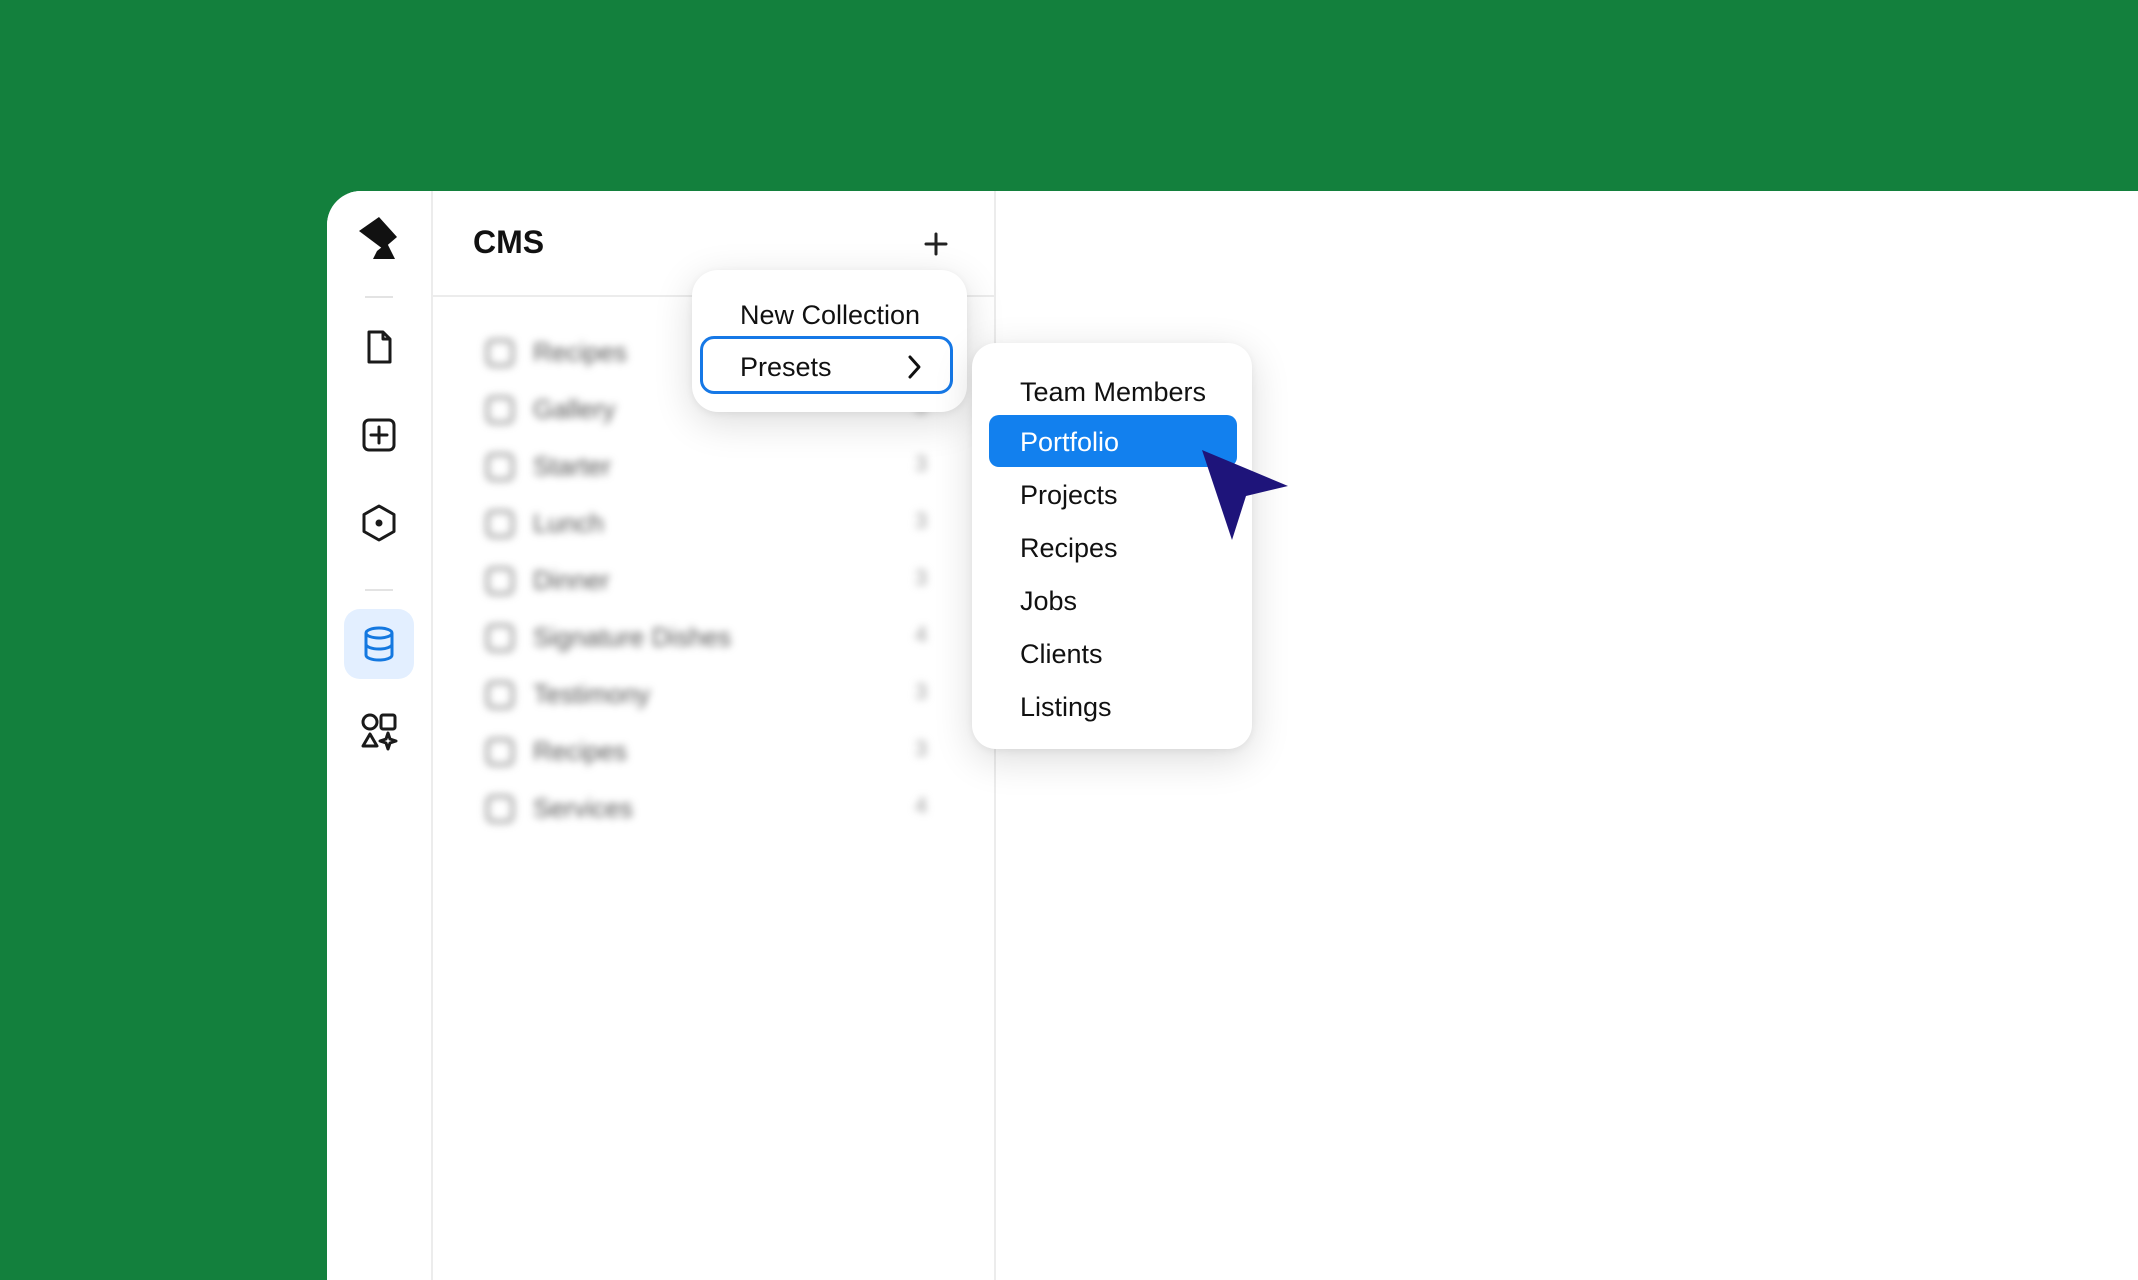  I want to click on collection-label: Dinner, so click(571, 580).